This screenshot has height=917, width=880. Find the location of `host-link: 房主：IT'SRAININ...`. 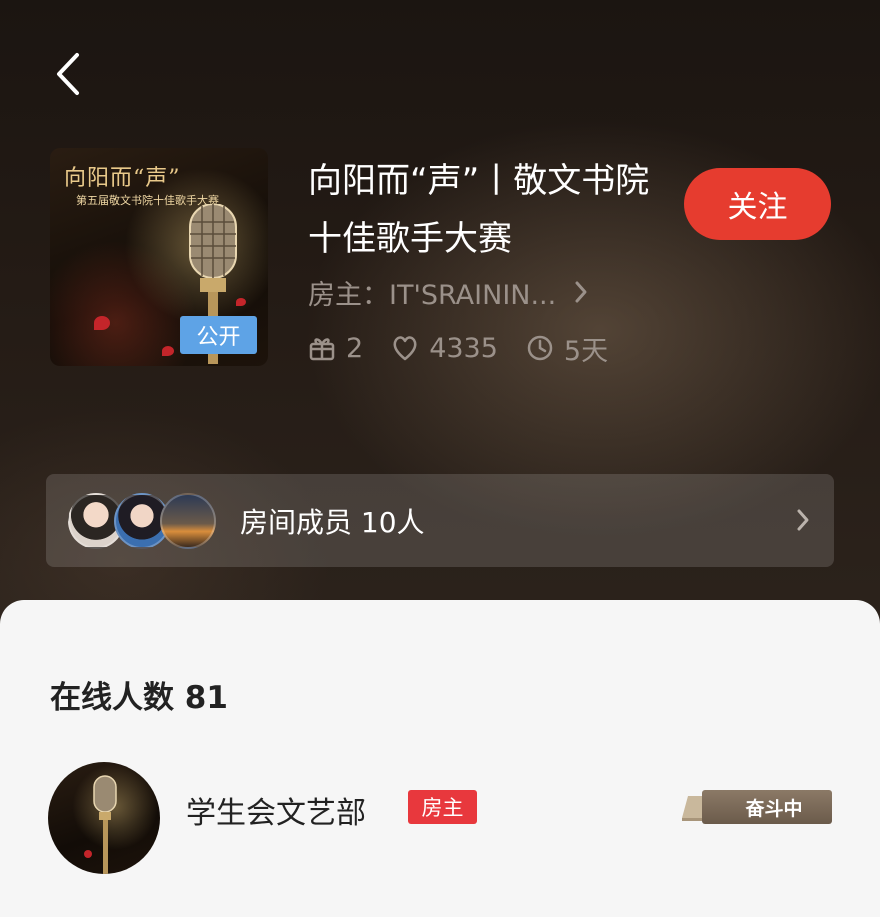

host-link: 房主：IT'SRAININ... is located at coordinates (448, 292).